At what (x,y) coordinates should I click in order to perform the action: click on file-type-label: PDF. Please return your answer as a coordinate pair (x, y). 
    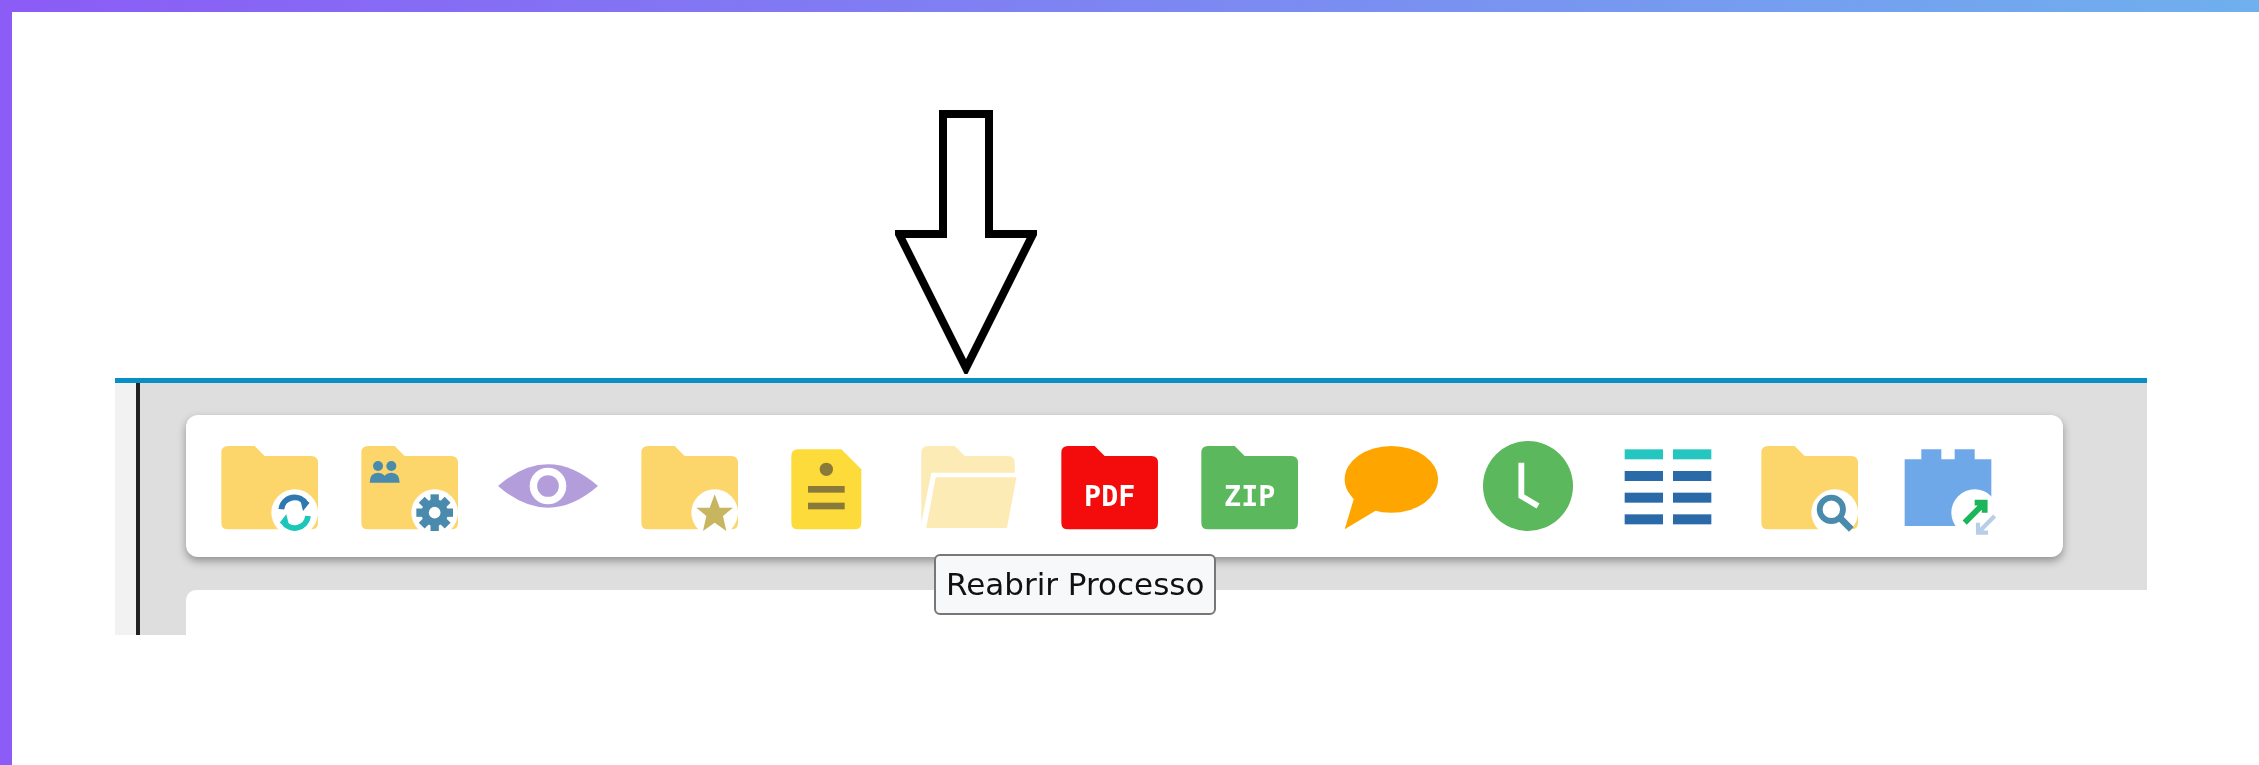
    Looking at the image, I should click on (1110, 496).